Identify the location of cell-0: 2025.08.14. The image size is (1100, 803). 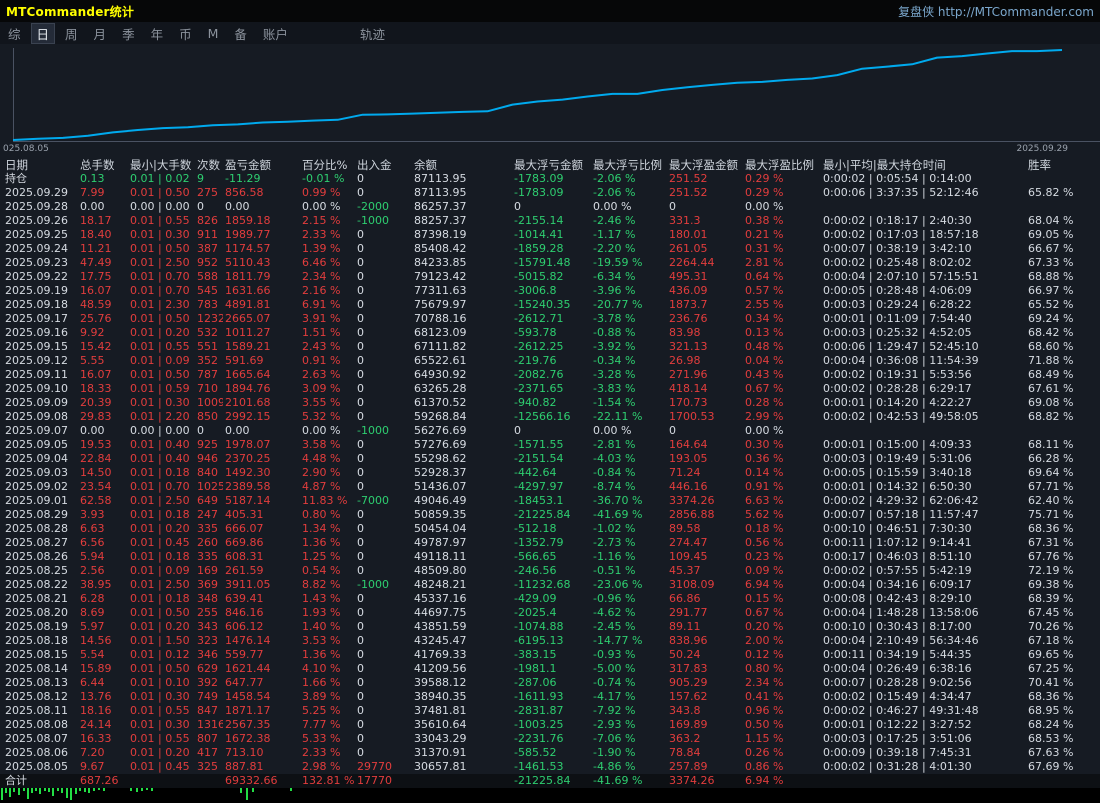
(36, 668).